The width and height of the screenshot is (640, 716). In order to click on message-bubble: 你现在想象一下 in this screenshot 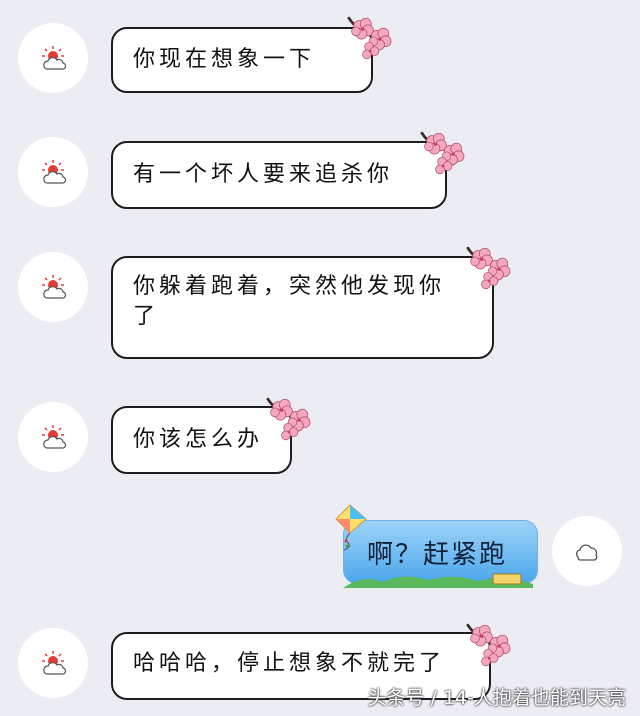, I will do `click(242, 60)`.